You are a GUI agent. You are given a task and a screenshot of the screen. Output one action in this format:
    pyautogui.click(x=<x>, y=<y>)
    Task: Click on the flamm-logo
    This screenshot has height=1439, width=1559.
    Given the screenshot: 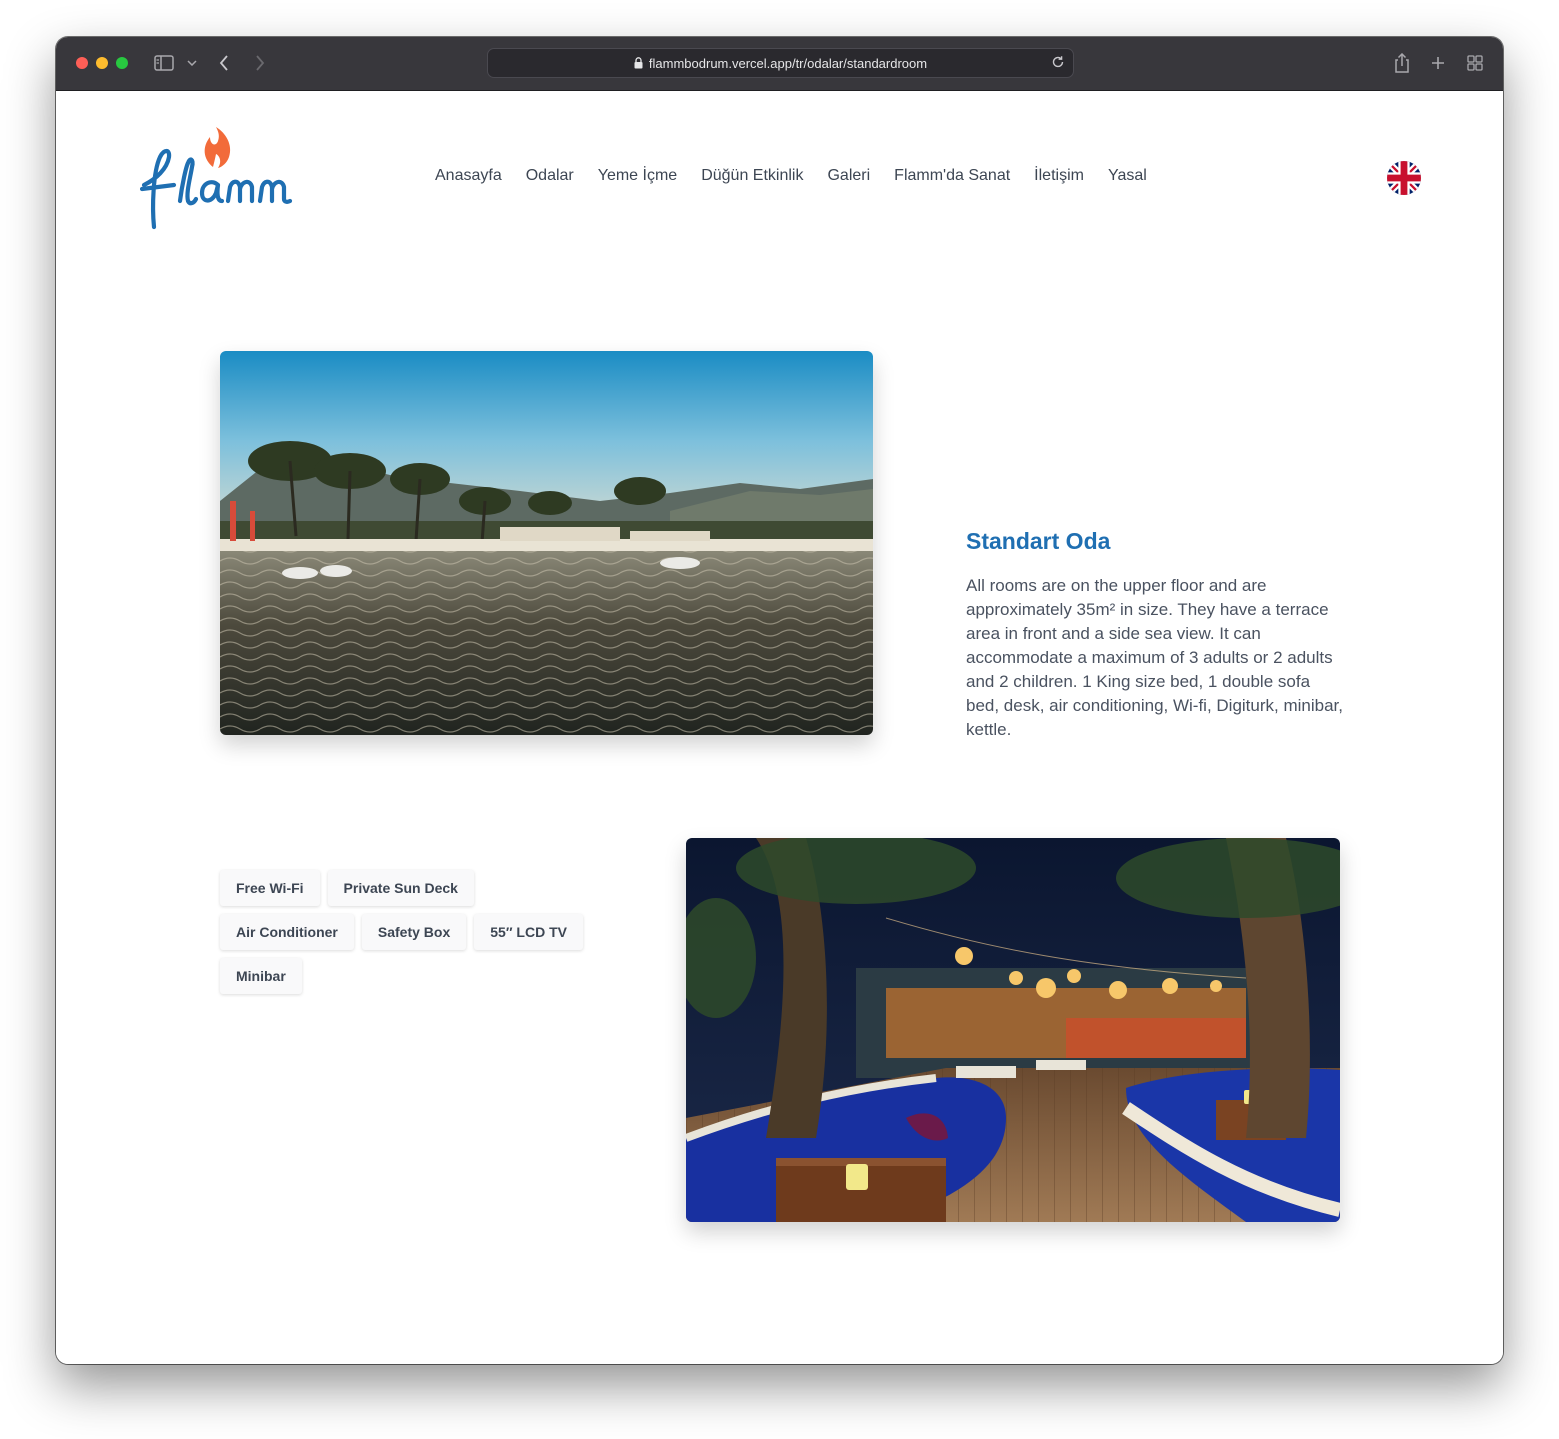 What is the action you would take?
    pyautogui.click(x=227, y=179)
    